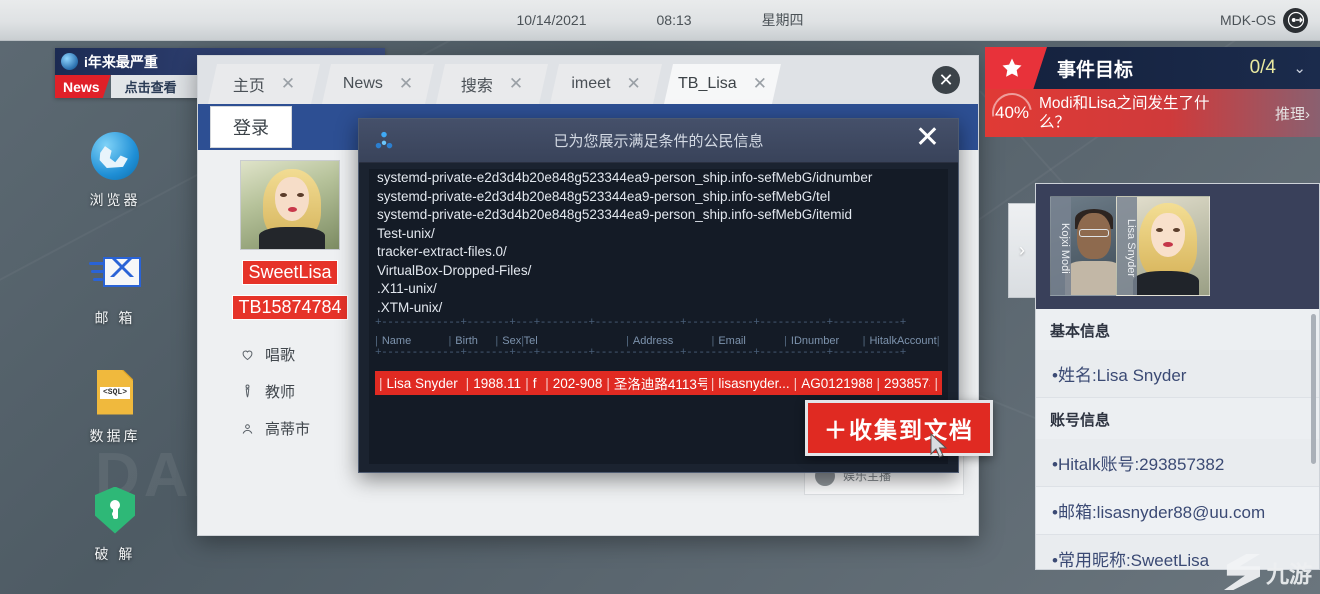 This screenshot has width=1320, height=594. What do you see at coordinates (837, 383) in the screenshot?
I see `cell-idnumber: AG012198811` at bounding box center [837, 383].